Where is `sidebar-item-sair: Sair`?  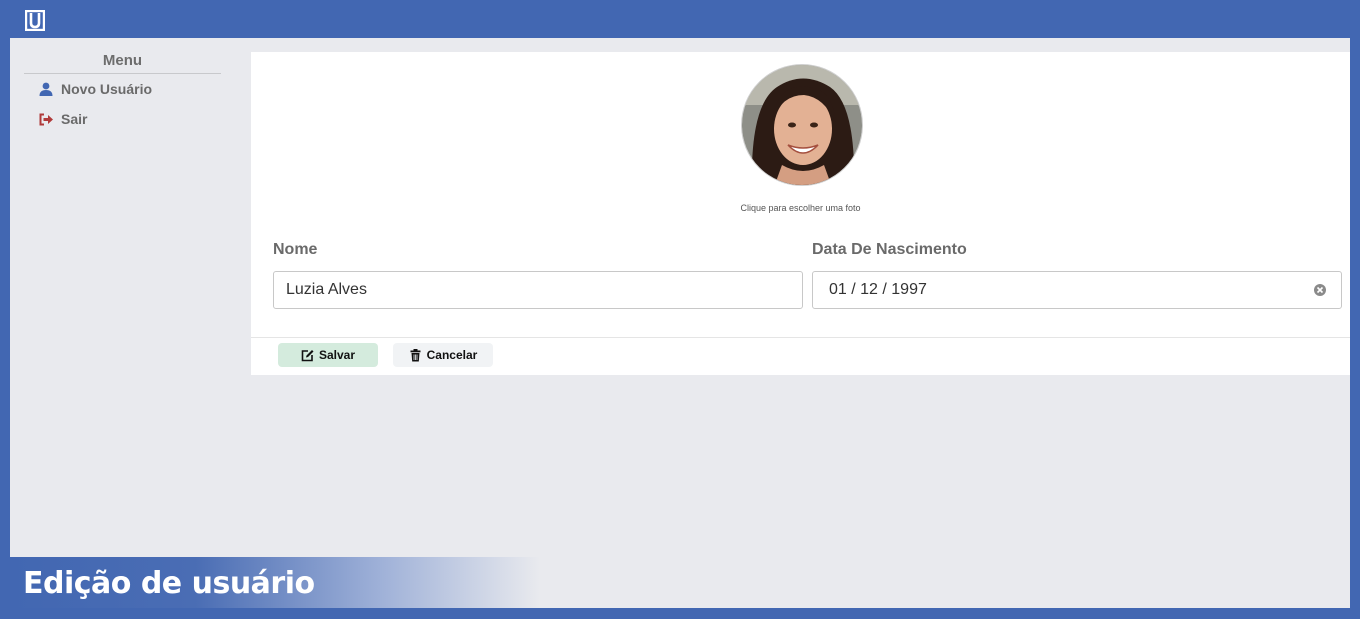 sidebar-item-sair: Sair is located at coordinates (129, 119).